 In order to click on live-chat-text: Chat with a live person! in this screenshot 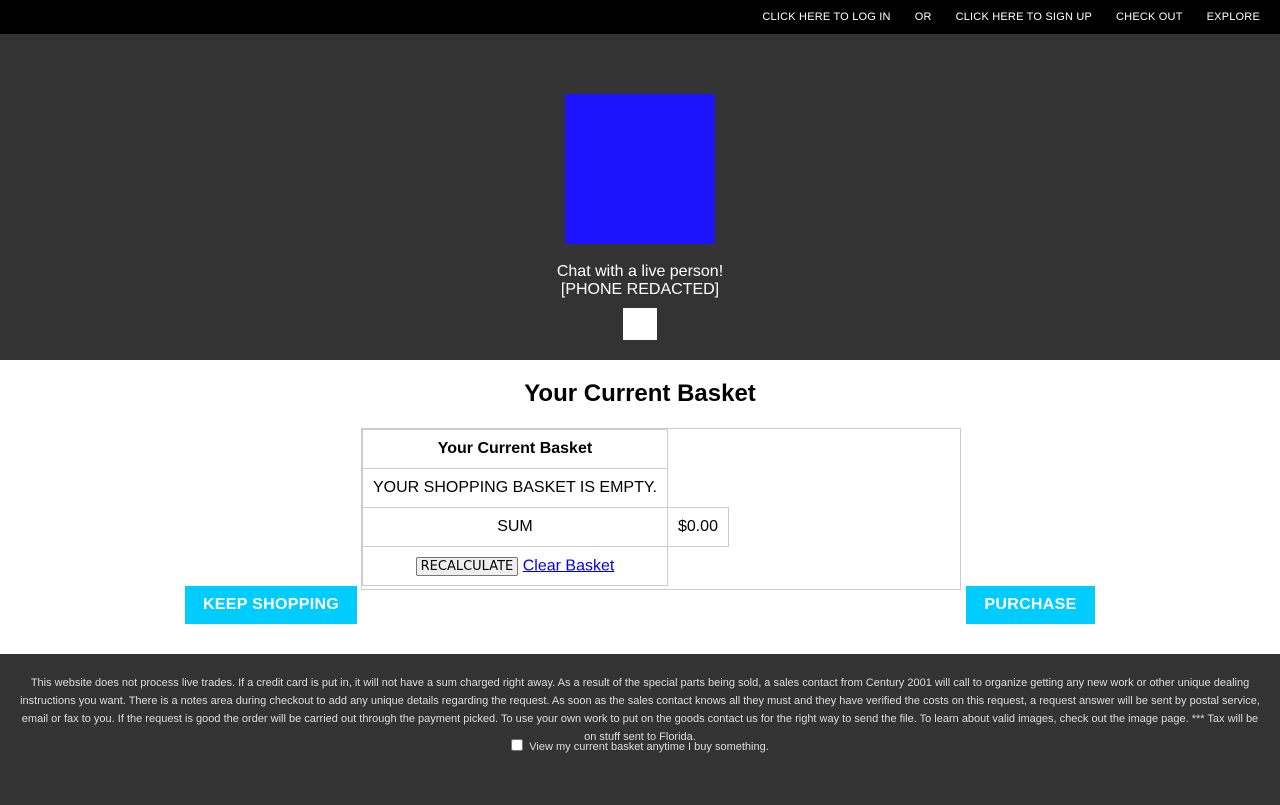, I will do `click(640, 271)`.